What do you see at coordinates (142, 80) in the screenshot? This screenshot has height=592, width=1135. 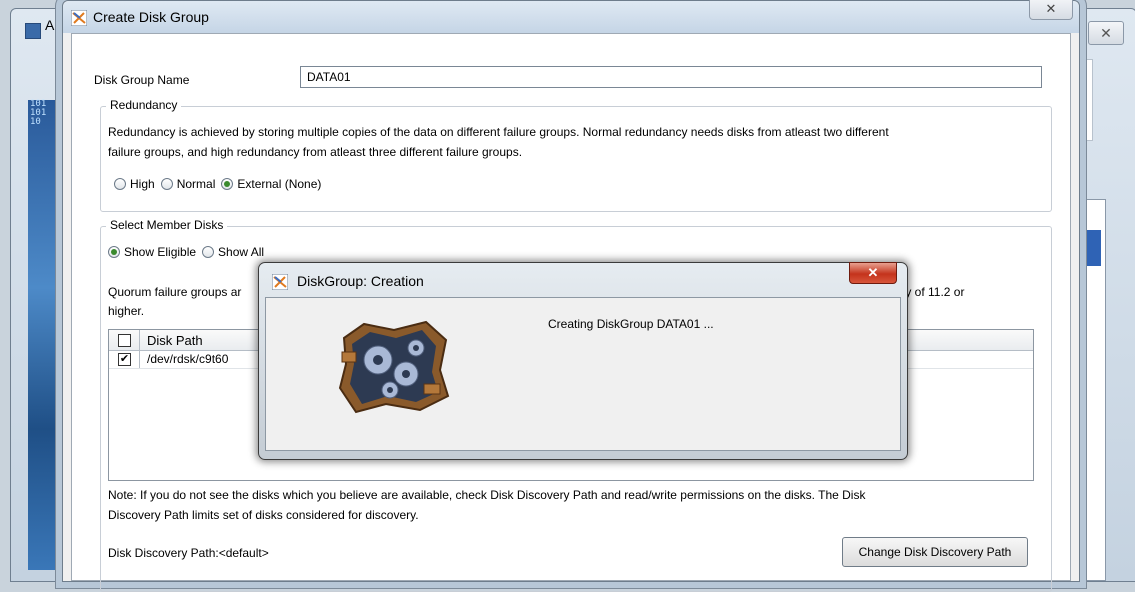 I see `disk-group-name-label: Disk Group Name` at bounding box center [142, 80].